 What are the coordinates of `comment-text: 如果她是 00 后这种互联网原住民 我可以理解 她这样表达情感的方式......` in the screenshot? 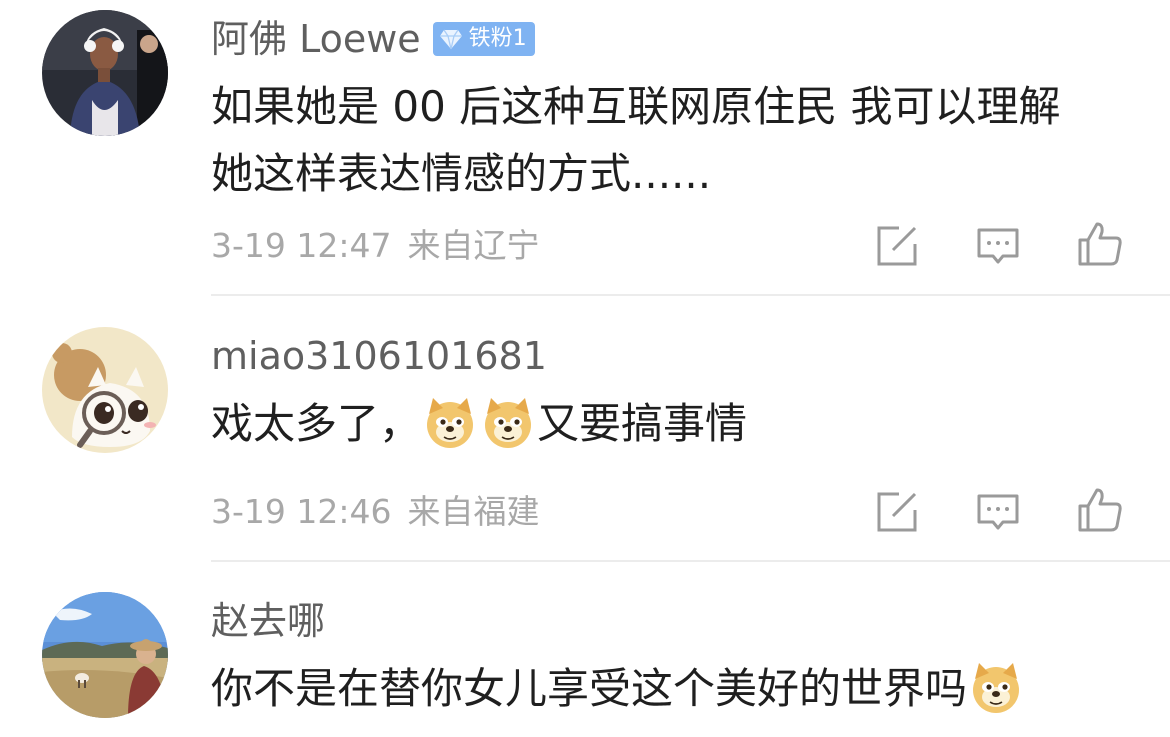 It's located at (636, 140).